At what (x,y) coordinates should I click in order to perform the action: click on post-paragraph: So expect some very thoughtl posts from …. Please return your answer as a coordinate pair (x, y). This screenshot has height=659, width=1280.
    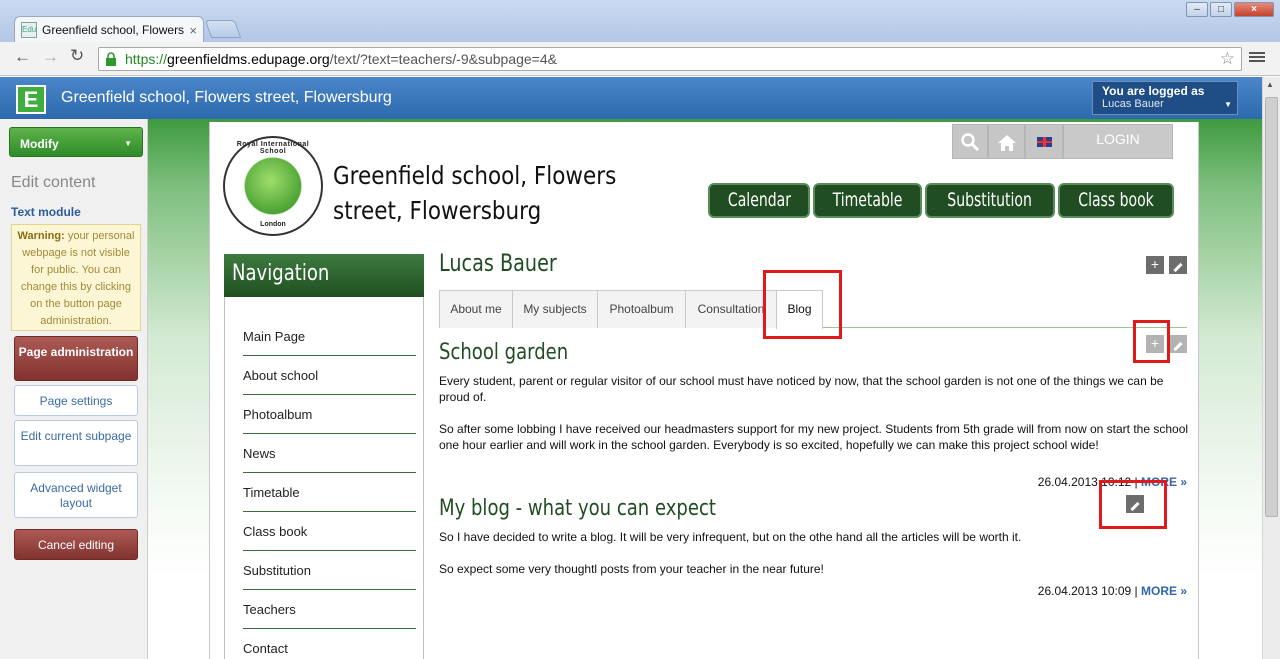
    Looking at the image, I should click on (631, 569).